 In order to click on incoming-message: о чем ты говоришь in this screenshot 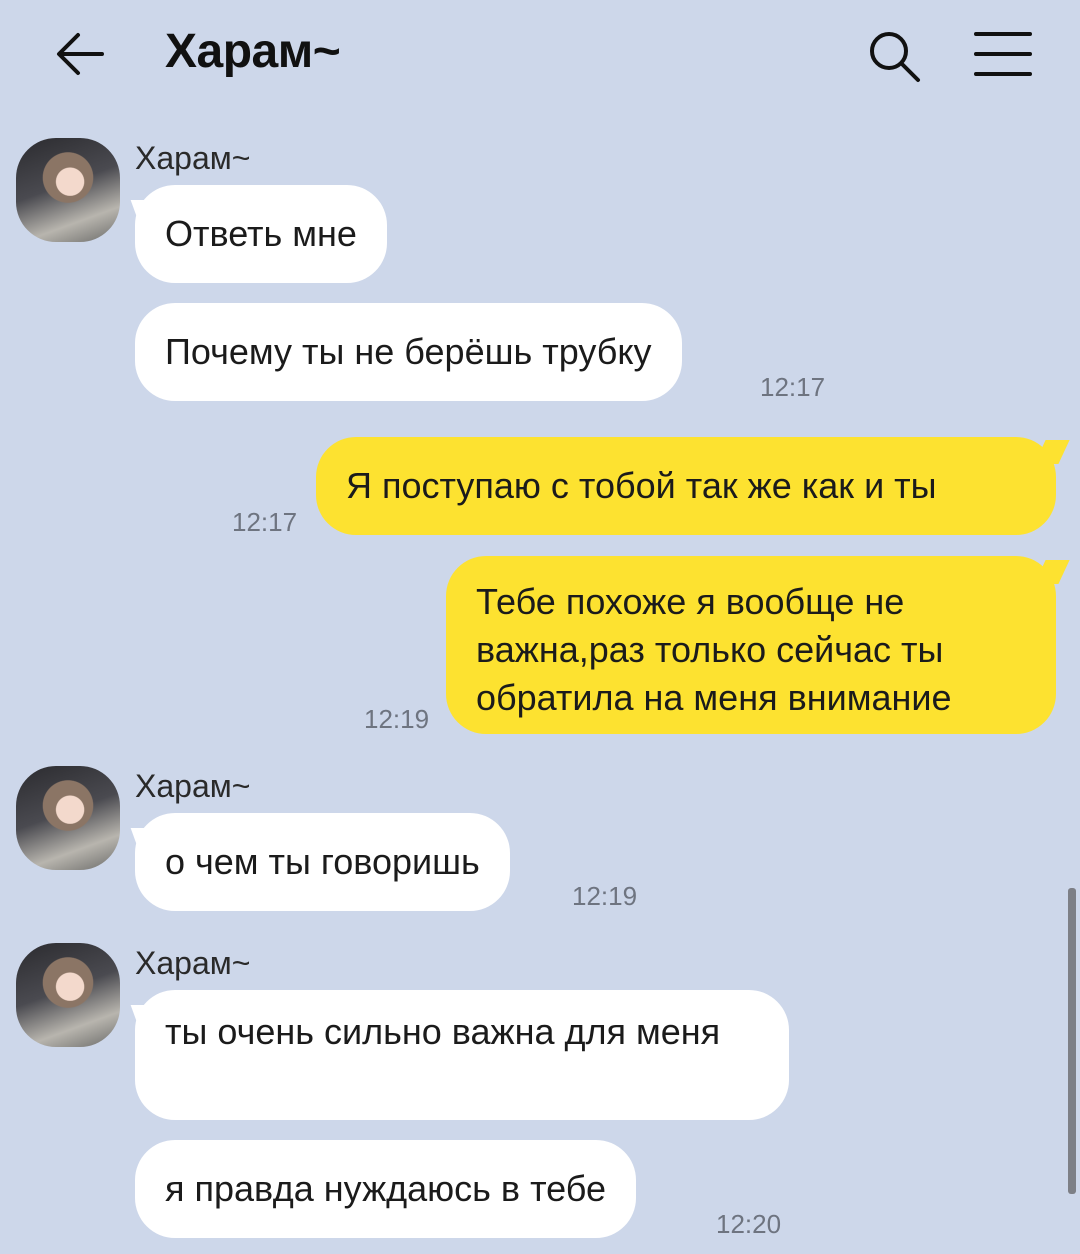, I will do `click(322, 862)`.